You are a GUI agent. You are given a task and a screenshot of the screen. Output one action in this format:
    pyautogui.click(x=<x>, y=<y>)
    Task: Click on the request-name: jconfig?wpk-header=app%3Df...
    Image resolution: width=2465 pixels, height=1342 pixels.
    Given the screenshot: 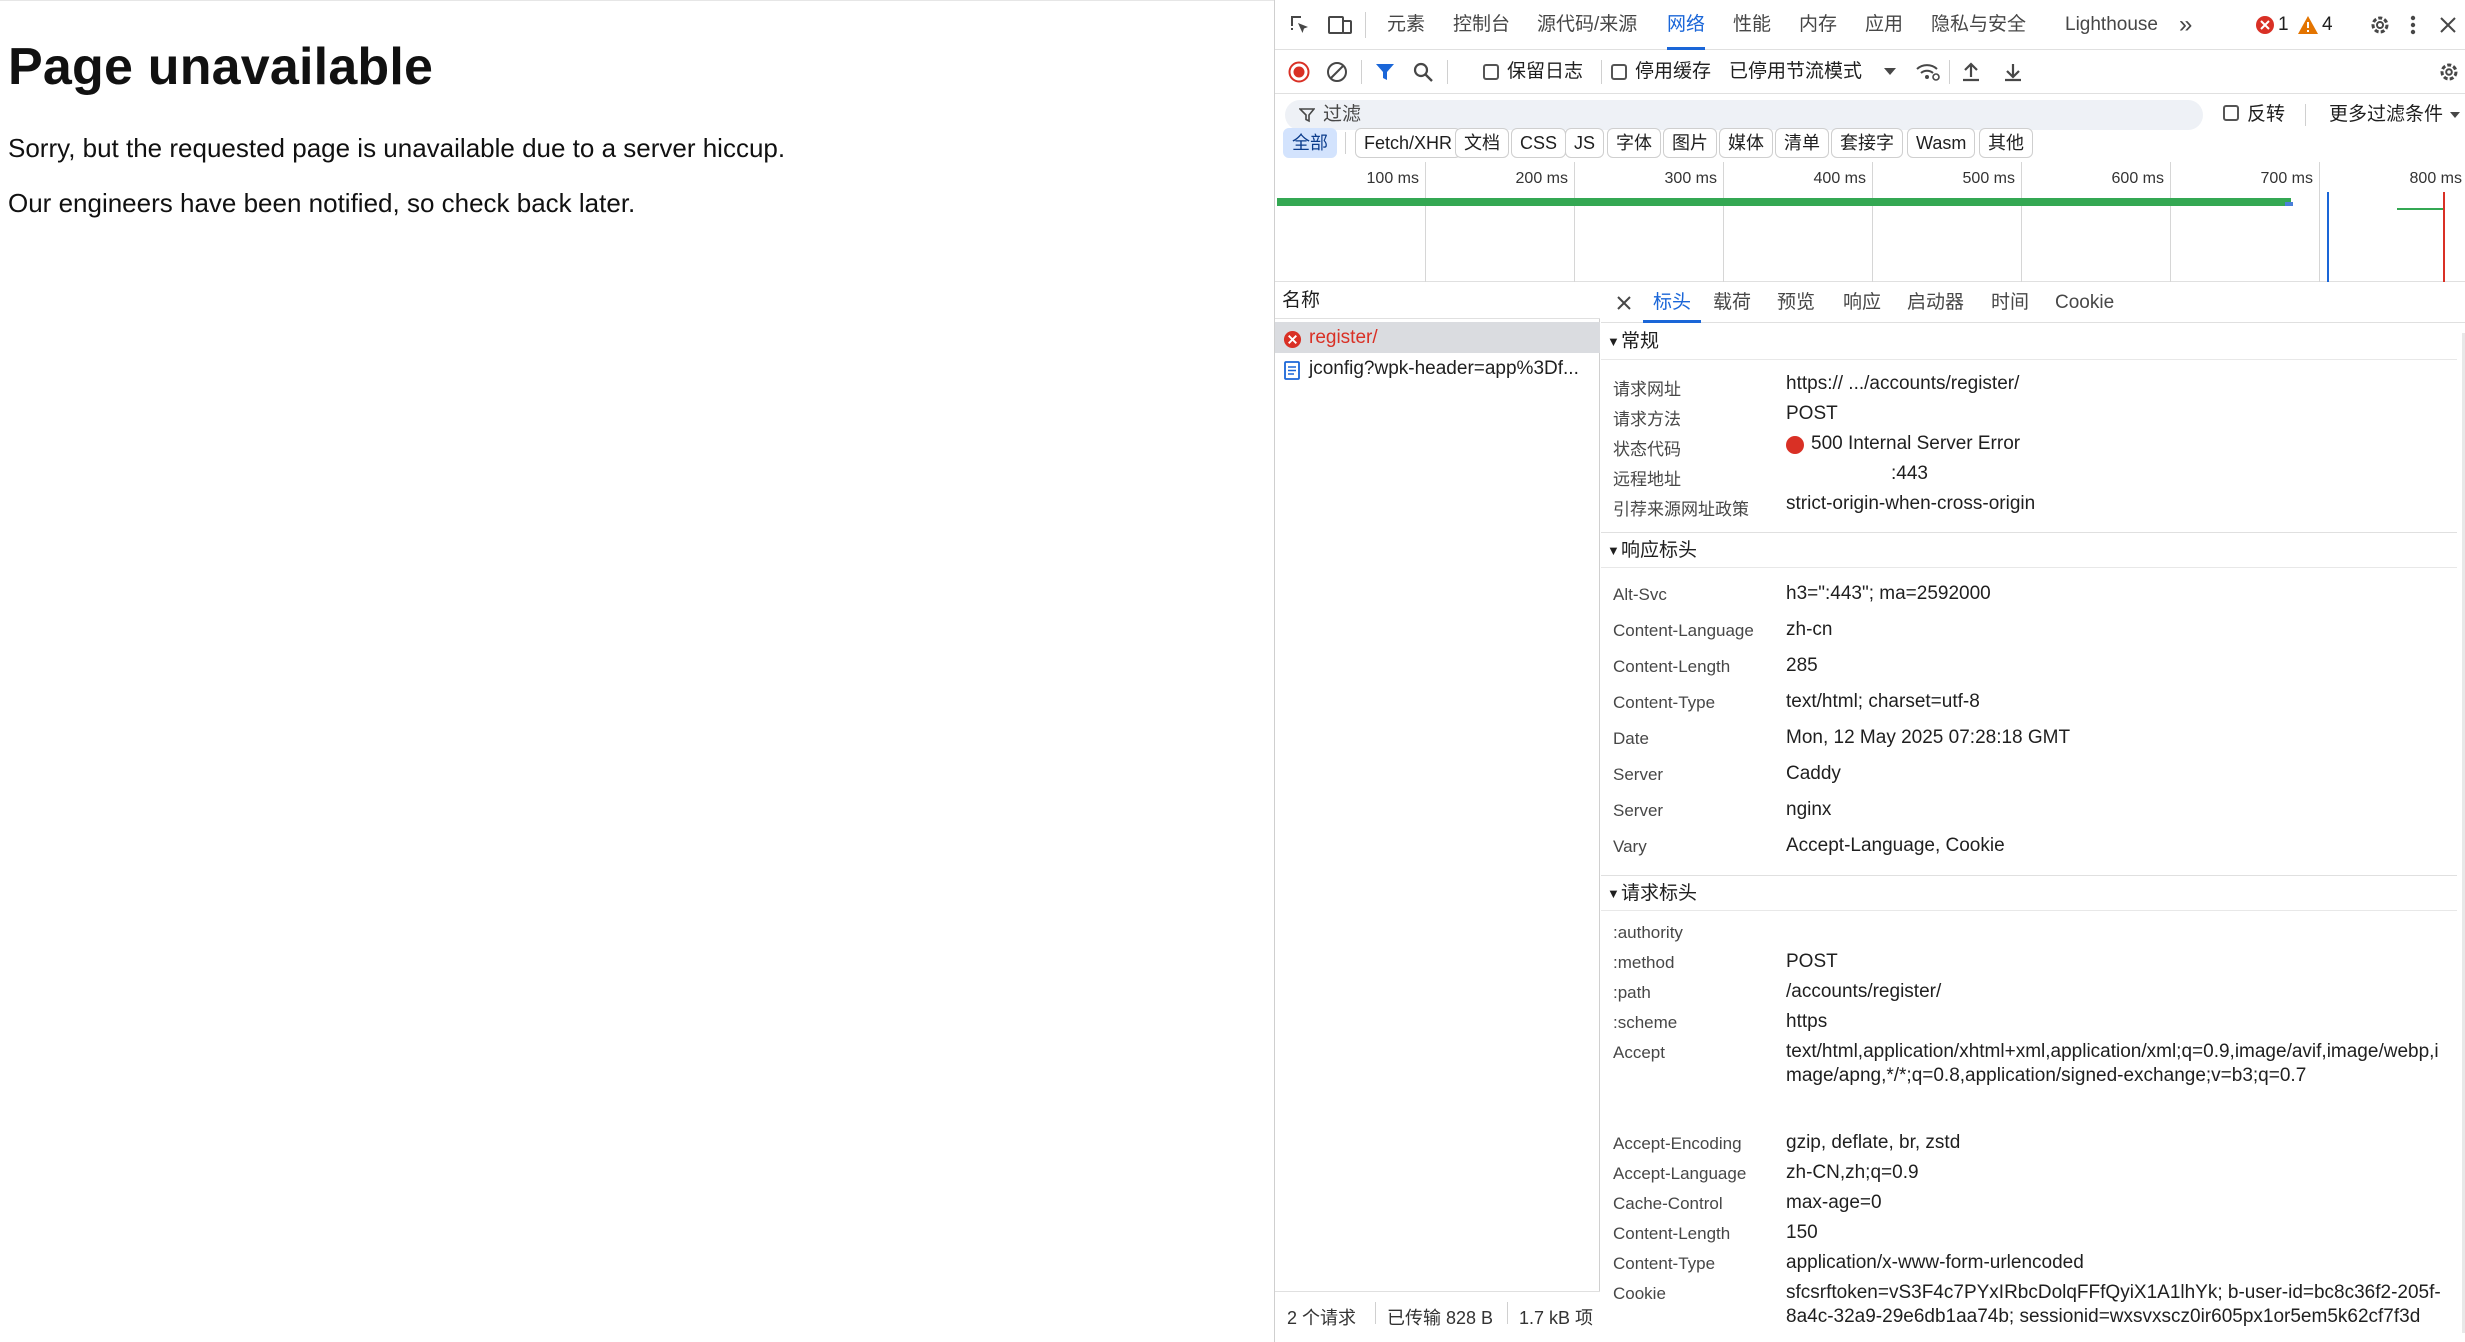 What is the action you would take?
    pyautogui.click(x=1444, y=368)
    